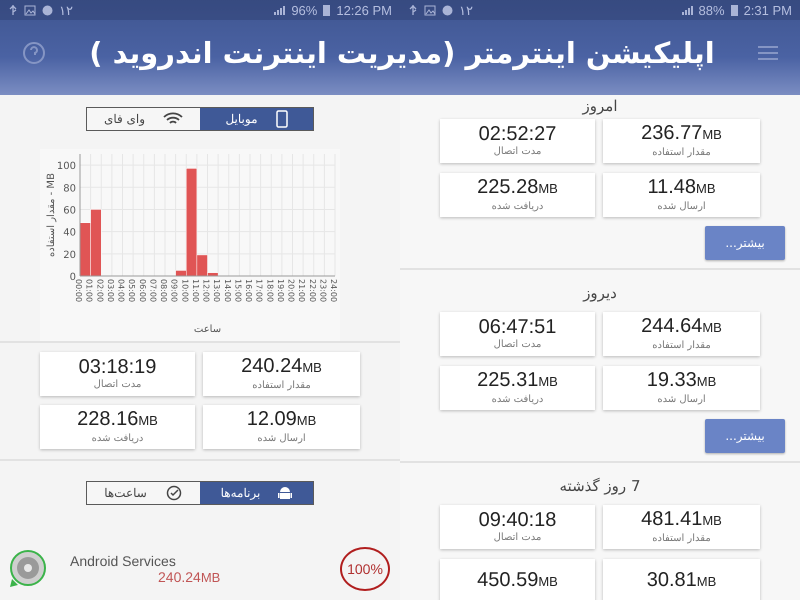  What do you see at coordinates (304, 10) in the screenshot?
I see `battery-percent: 96%` at bounding box center [304, 10].